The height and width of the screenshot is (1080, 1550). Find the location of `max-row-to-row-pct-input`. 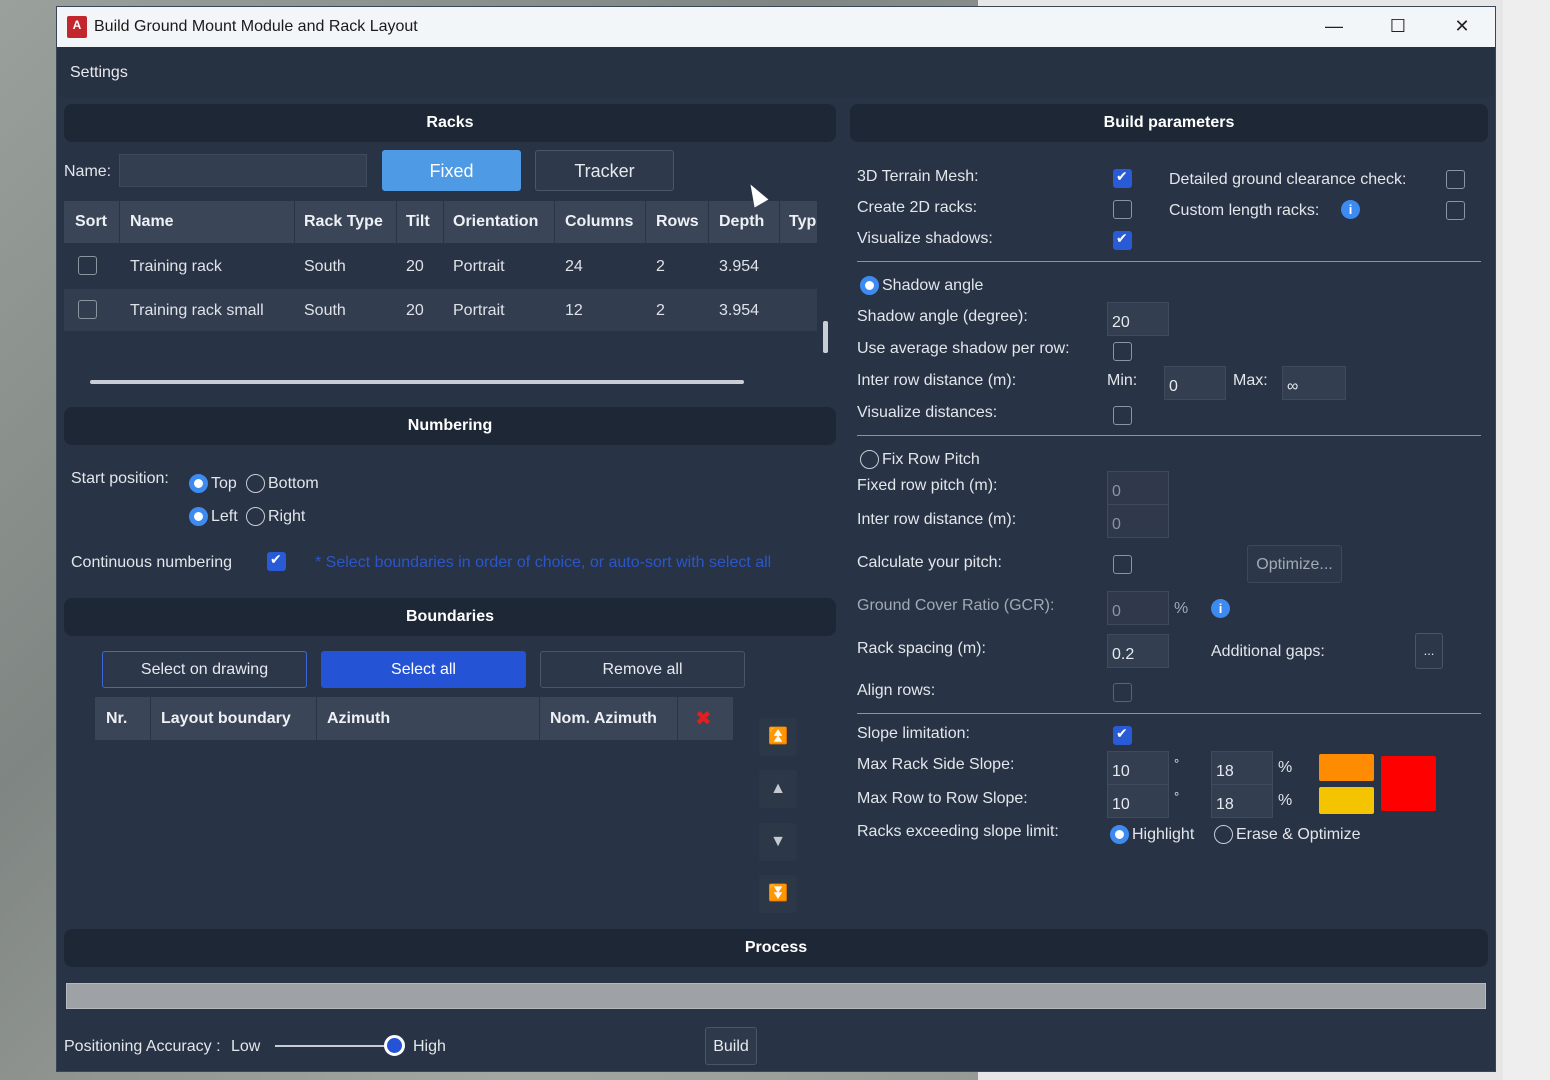

max-row-to-row-pct-input is located at coordinates (1242, 801).